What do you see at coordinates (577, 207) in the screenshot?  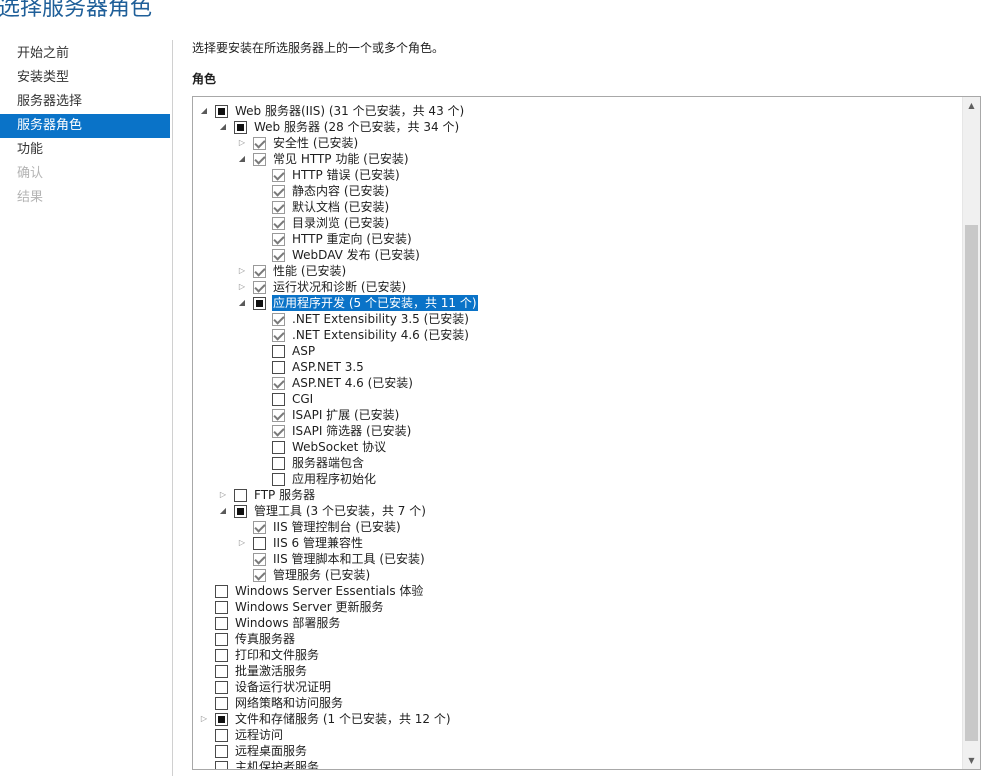 I see `tree-row: 默认文档 (已安装)` at bounding box center [577, 207].